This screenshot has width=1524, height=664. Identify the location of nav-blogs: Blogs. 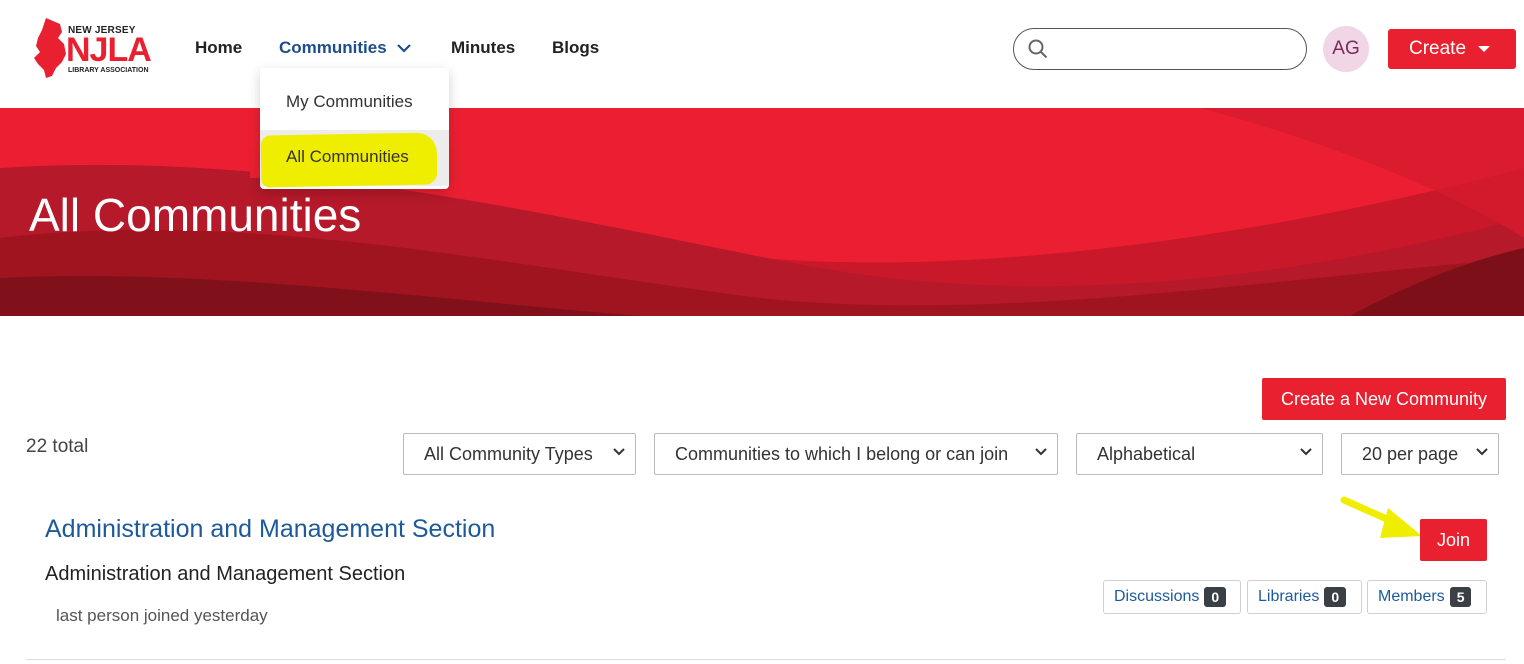
(575, 48).